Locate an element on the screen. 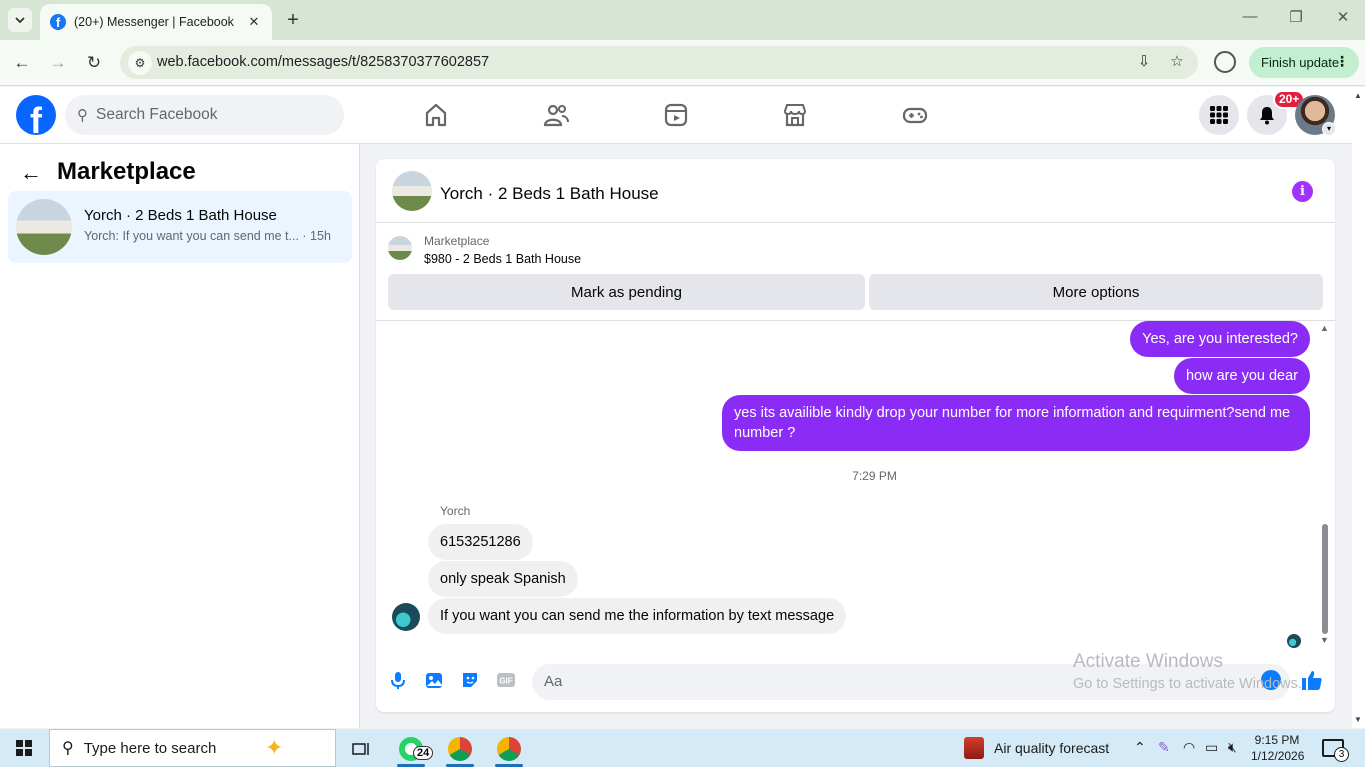 The height and width of the screenshot is (767, 1365). svg-text: GIF is located at coordinates (505, 681).